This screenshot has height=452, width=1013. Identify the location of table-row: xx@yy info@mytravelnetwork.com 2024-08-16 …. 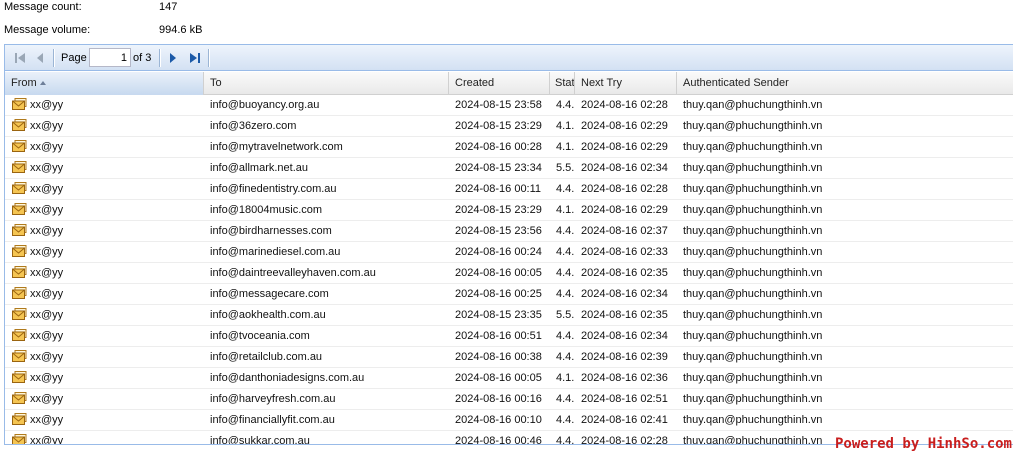
(509, 147).